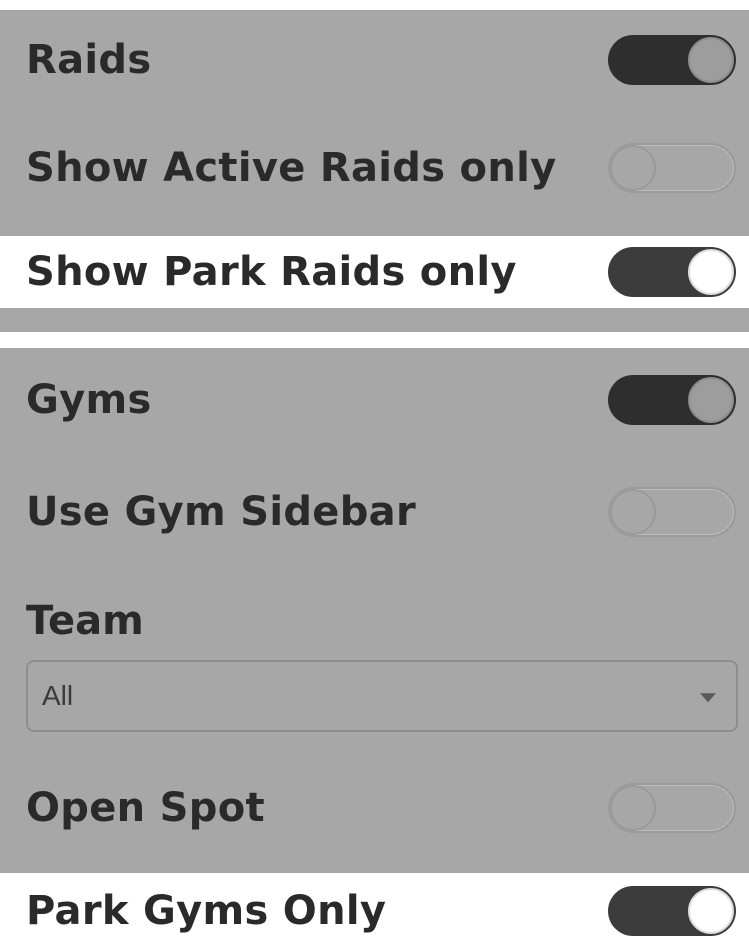  I want to click on use-gym-sidebar-label: Use Gym Sidebar, so click(221, 512).